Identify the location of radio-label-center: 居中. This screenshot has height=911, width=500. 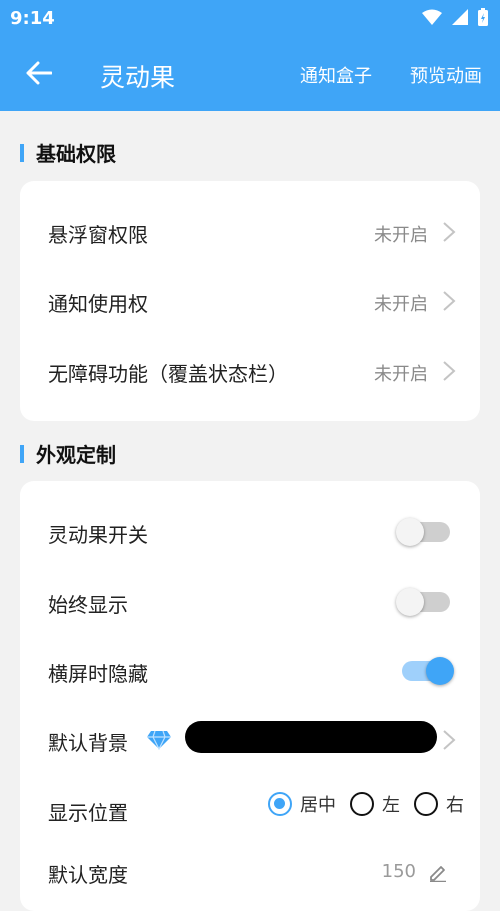
(318, 805).